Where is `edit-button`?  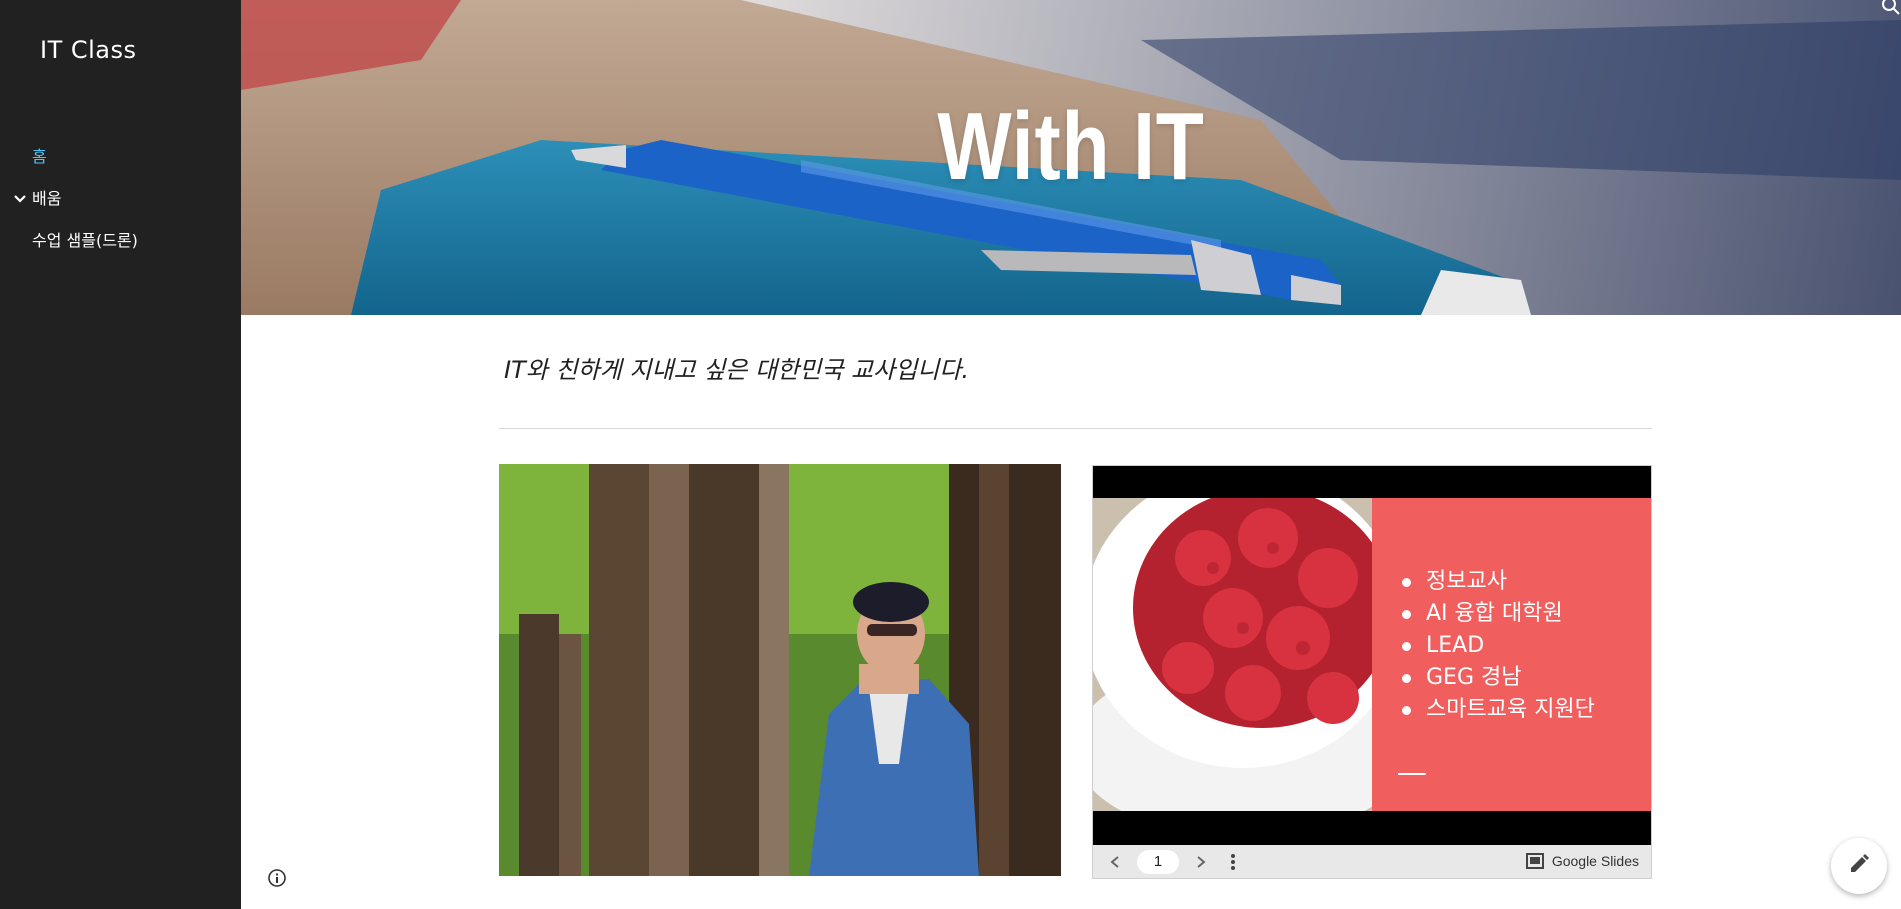
edit-button is located at coordinates (1859, 866).